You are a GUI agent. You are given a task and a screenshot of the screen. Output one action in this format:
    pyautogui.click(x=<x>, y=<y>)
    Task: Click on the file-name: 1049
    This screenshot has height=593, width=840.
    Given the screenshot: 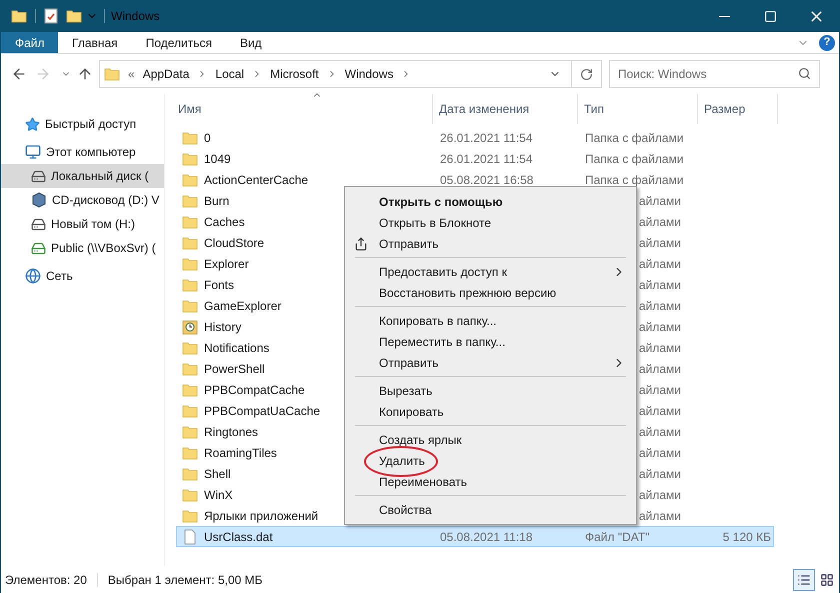 What is the action you would take?
    pyautogui.click(x=217, y=159)
    